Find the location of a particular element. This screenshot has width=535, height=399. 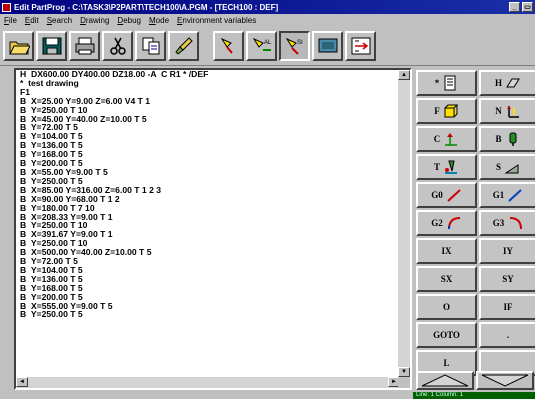

scroll-left-button: ◄ is located at coordinates (22, 382).